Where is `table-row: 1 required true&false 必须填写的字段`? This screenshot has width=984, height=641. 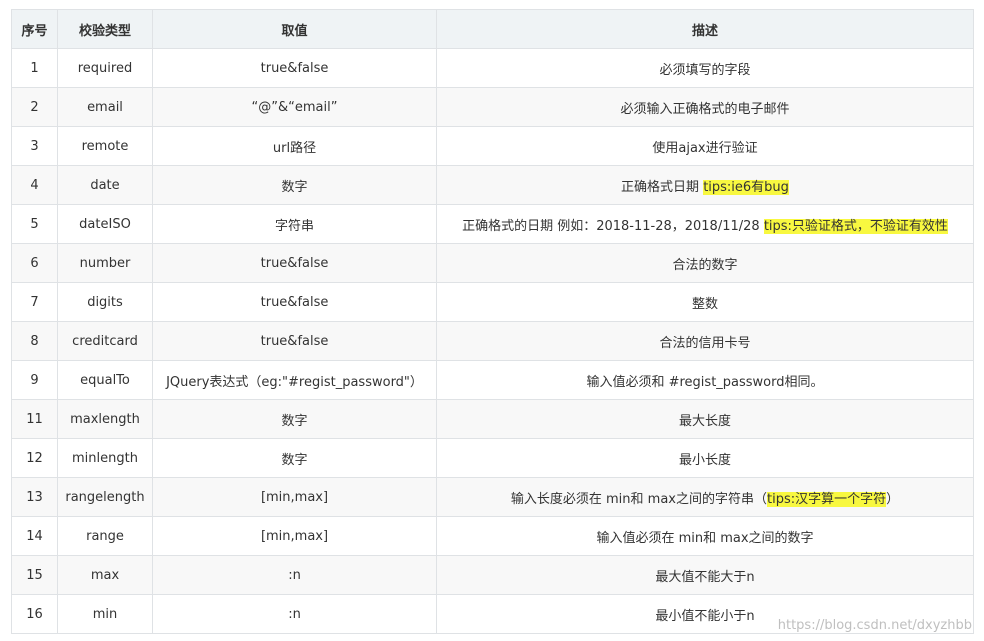
table-row: 1 required true&false 必须填写的字段 is located at coordinates (492, 68).